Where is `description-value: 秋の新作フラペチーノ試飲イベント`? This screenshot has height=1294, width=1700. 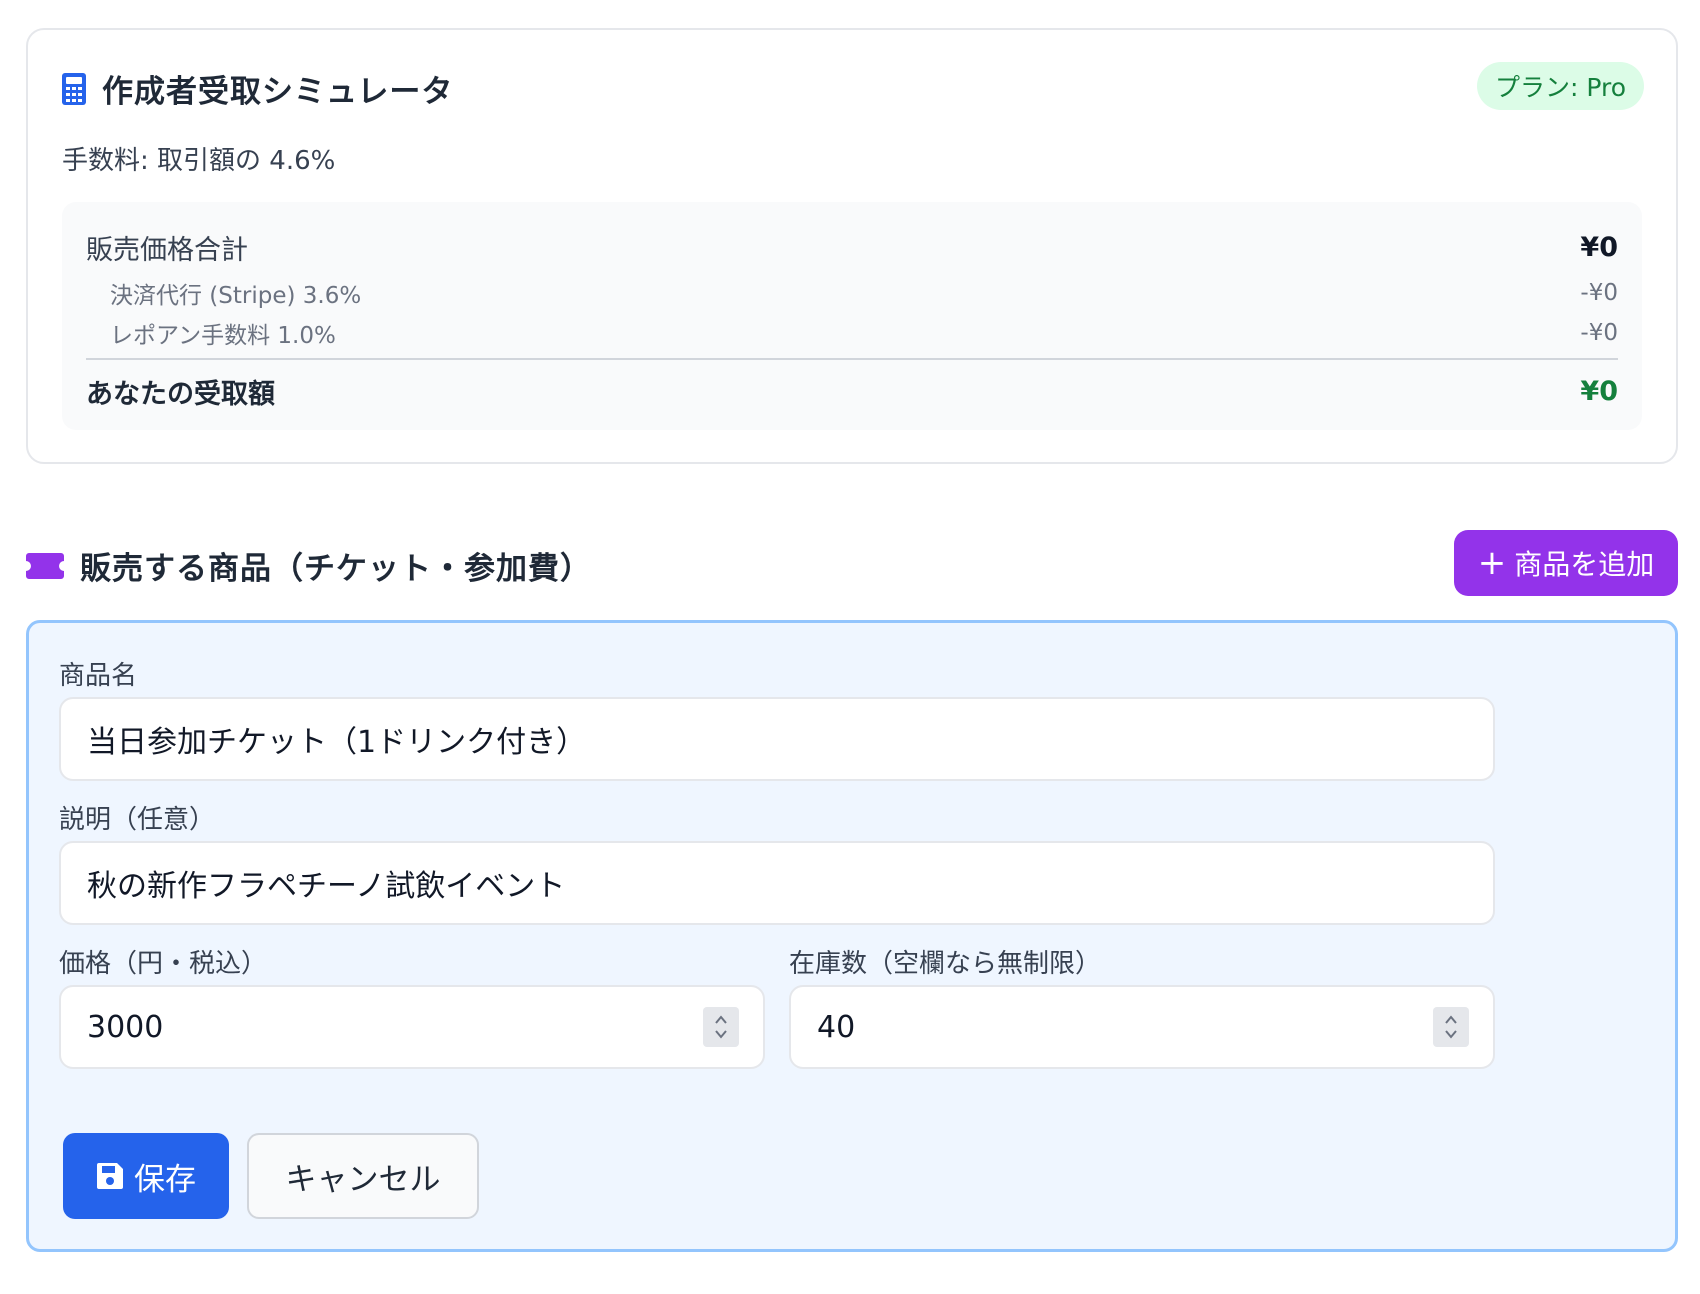 description-value: 秋の新作フラペチーノ試飲イベント is located at coordinates (326, 886).